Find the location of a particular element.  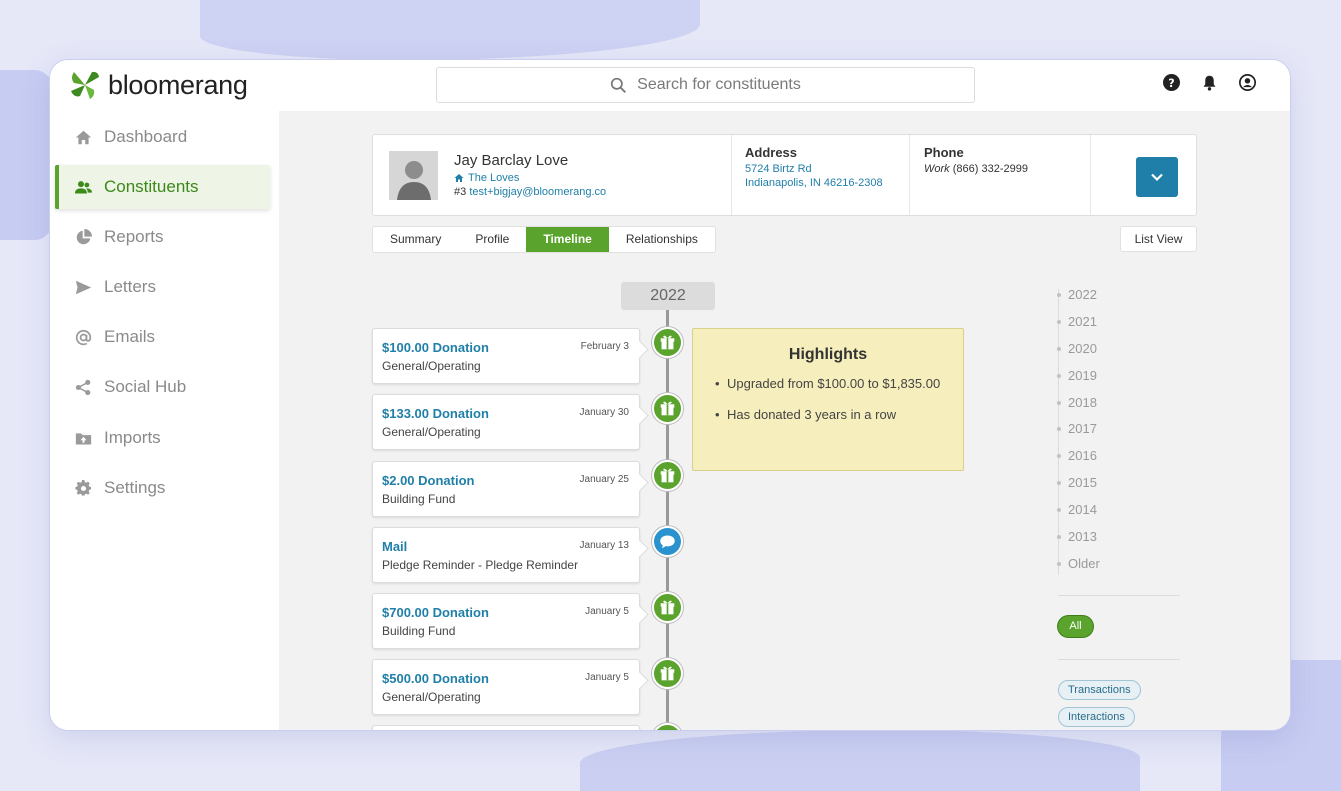

year-link: 2021 is located at coordinates (1077, 321).